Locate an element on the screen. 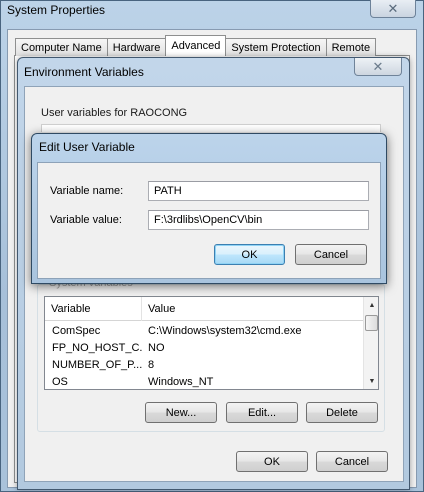  env-cancel-button: Cancel is located at coordinates (352, 461).